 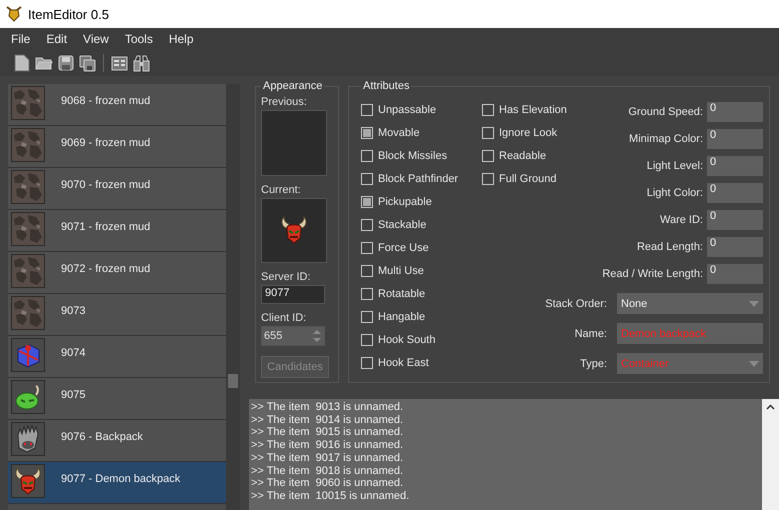 What do you see at coordinates (418, 179) in the screenshot?
I see `checkbox-label: Block Pathfinder` at bounding box center [418, 179].